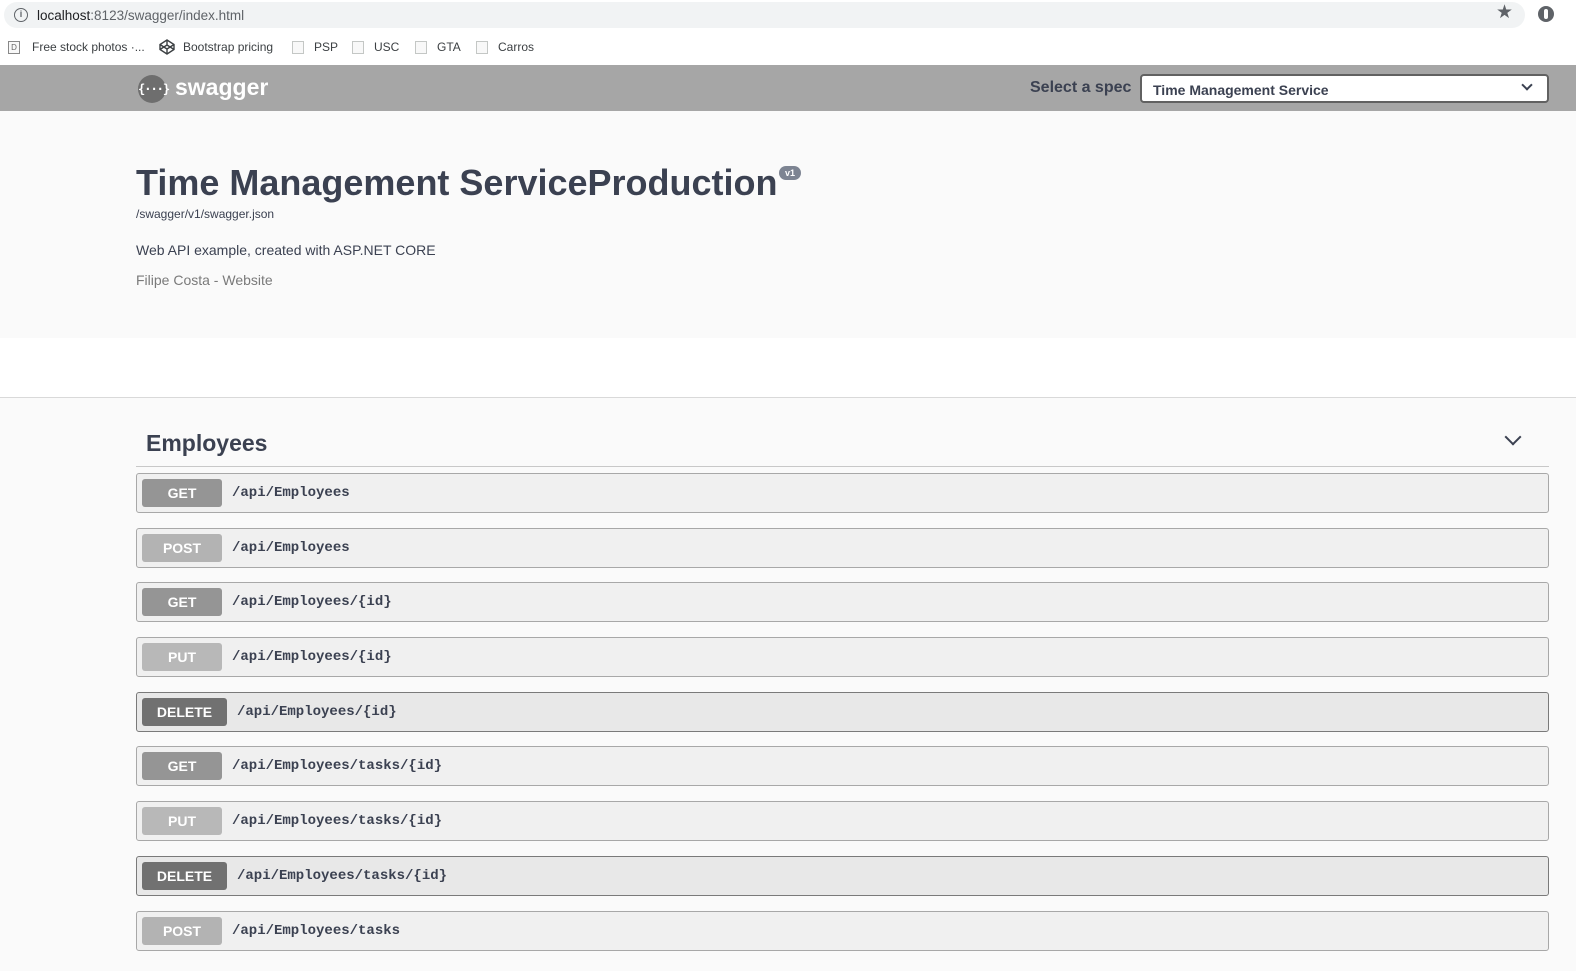  What do you see at coordinates (842, 657) in the screenshot?
I see `operation-put-employee-by-id: PUT /api/Employees/{id}` at bounding box center [842, 657].